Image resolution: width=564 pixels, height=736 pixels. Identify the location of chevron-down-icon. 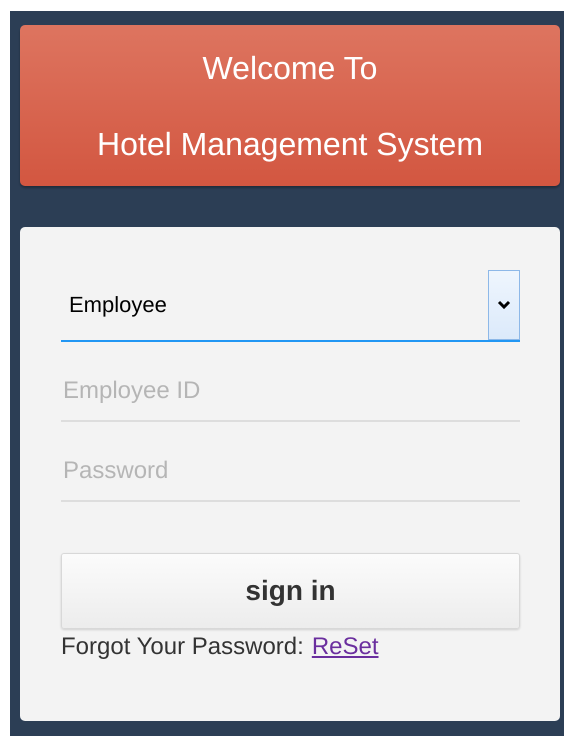
(504, 305).